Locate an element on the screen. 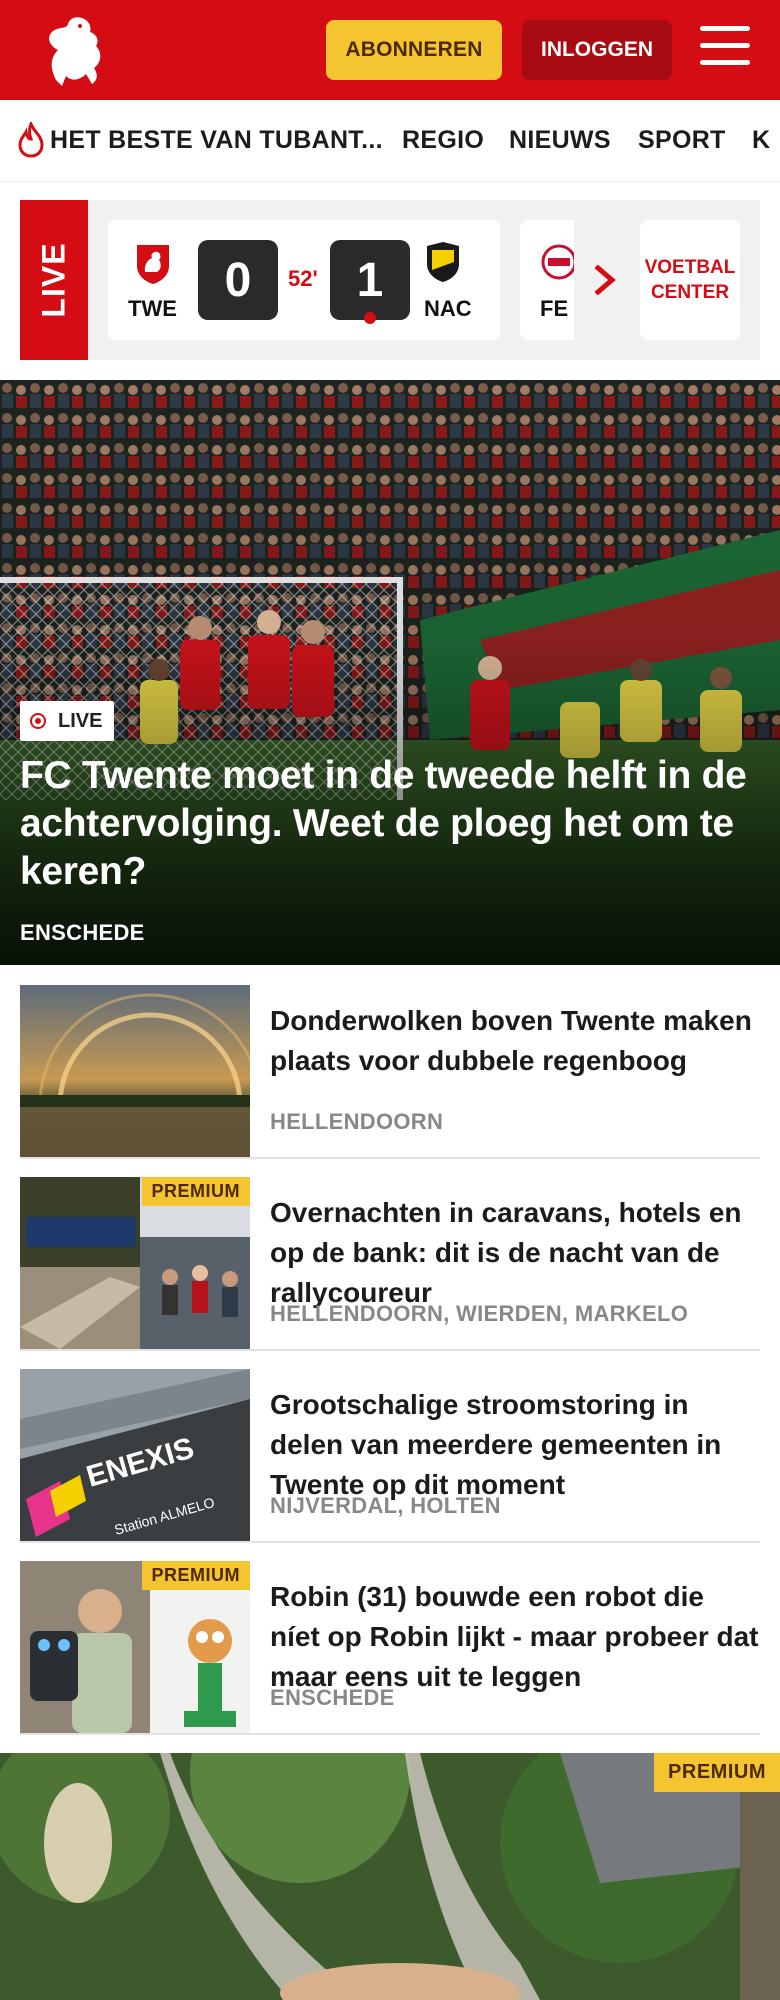  flame-icon is located at coordinates (31, 140).